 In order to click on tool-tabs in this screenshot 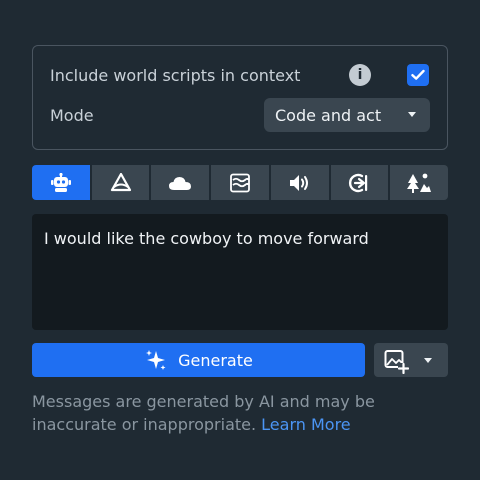, I will do `click(240, 182)`.